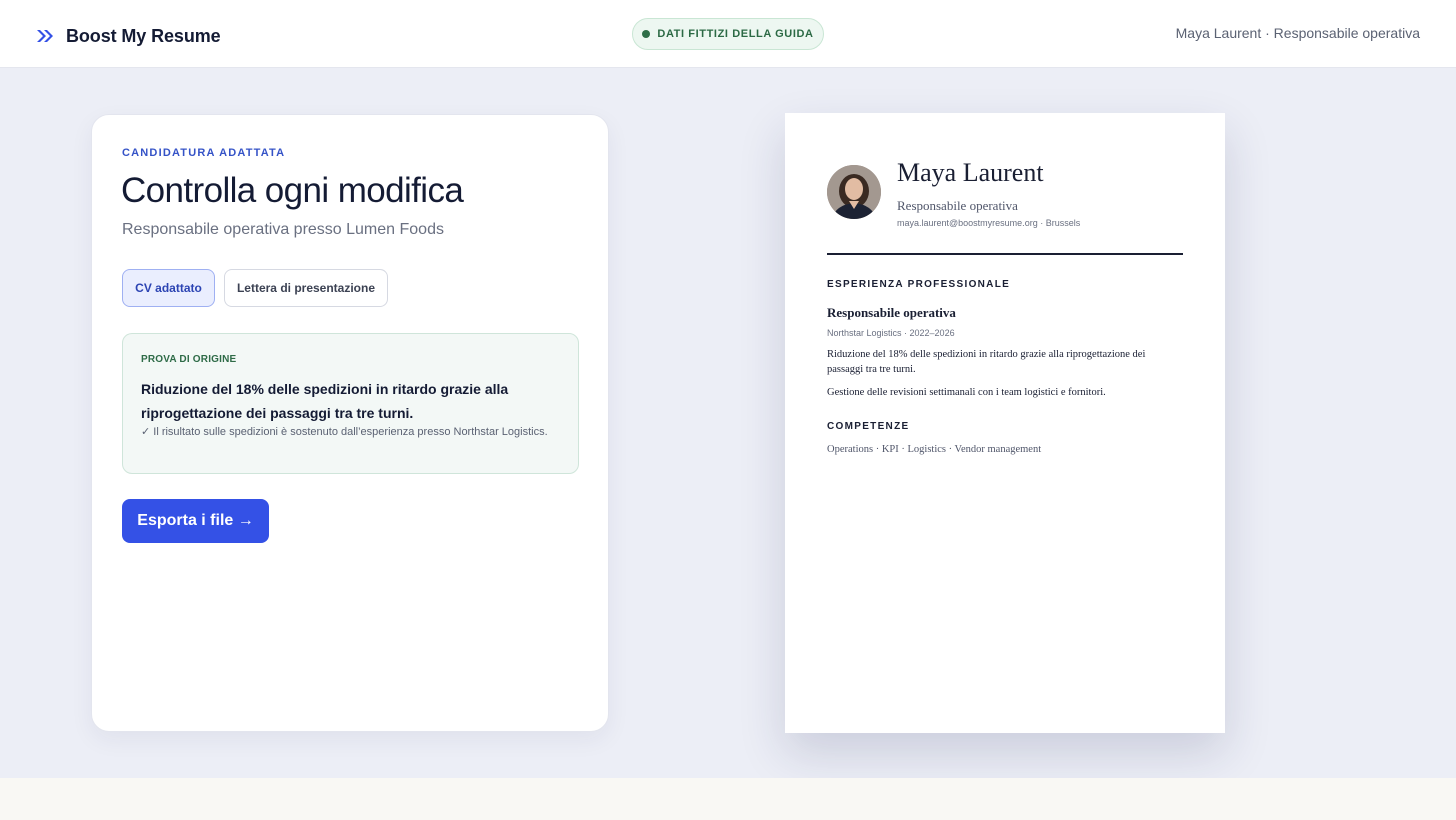  I want to click on double-chevron-right-icon, so click(45, 36).